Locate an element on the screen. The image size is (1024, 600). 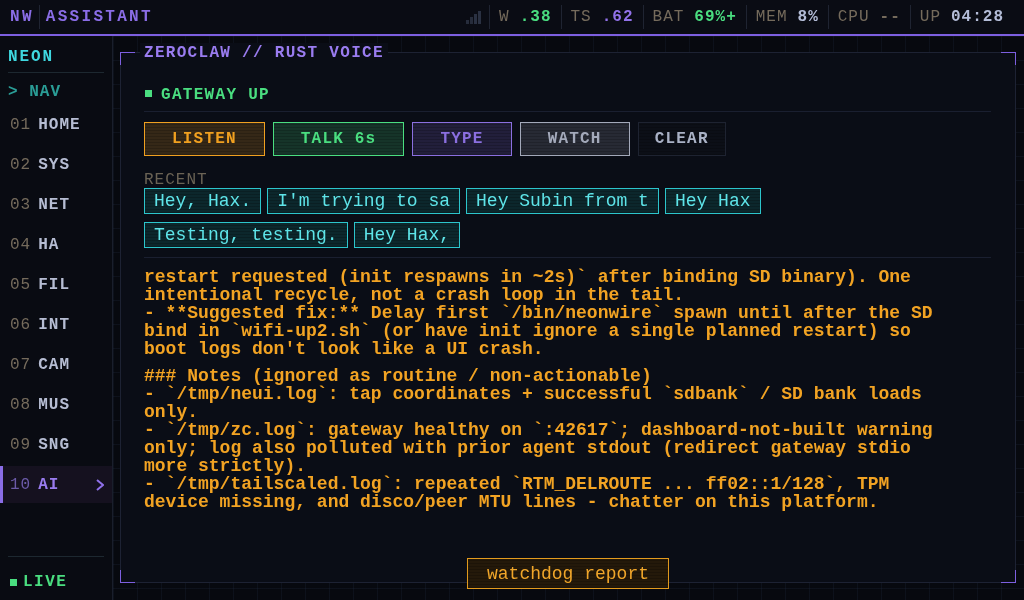
stat-label: TS is located at coordinates (581, 17).